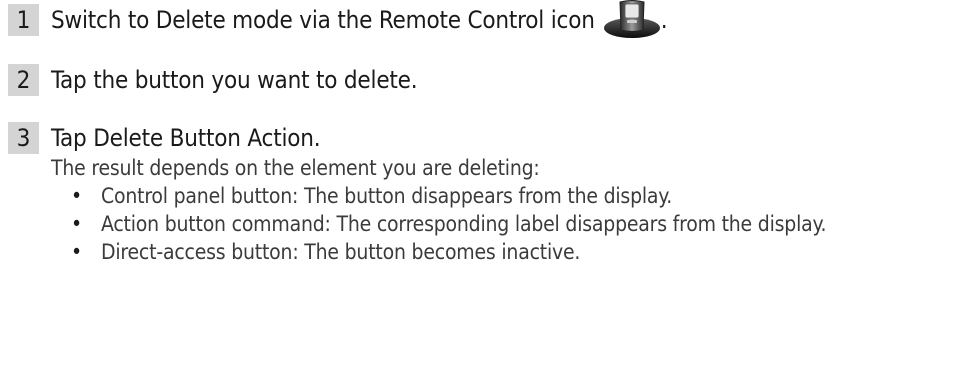 The height and width of the screenshot is (367, 971). What do you see at coordinates (23, 20) in the screenshot?
I see `step-number: 1` at bounding box center [23, 20].